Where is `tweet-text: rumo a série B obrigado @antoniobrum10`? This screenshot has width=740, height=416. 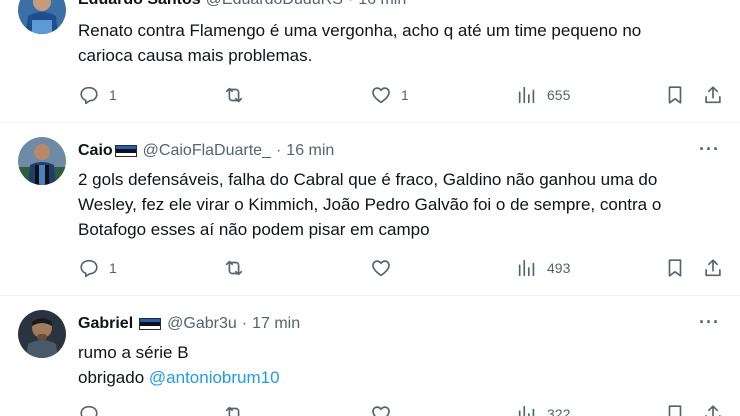 tweet-text: rumo a série B obrigado @antoniobrum10 is located at coordinates (403, 365).